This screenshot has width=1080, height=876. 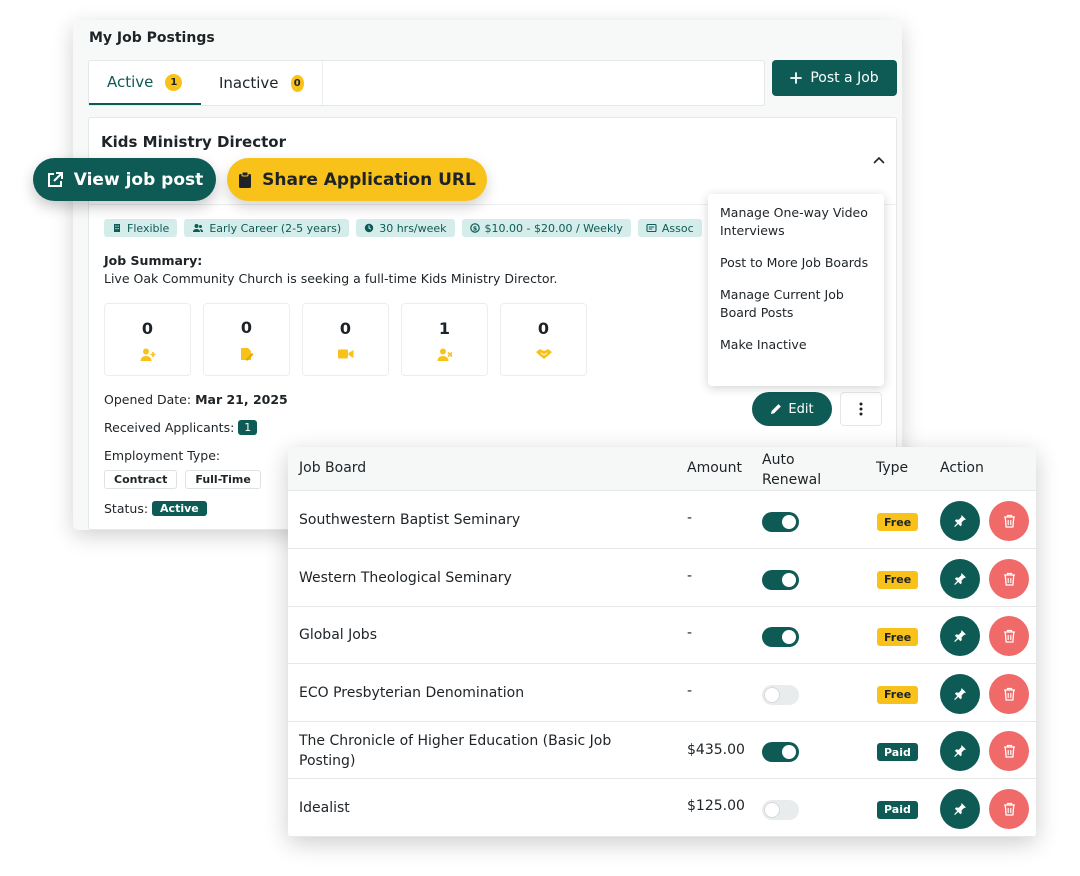 I want to click on job-summary-label: Job Summary:, so click(x=153, y=260).